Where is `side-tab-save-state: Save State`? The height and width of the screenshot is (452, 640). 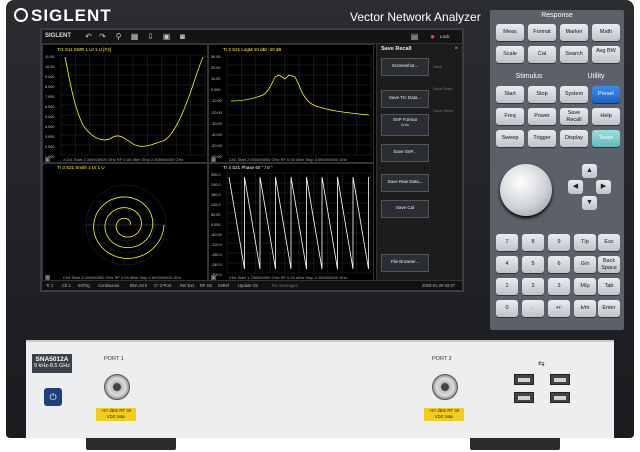
side-tab-save-state: Save State is located at coordinates (447, 88).